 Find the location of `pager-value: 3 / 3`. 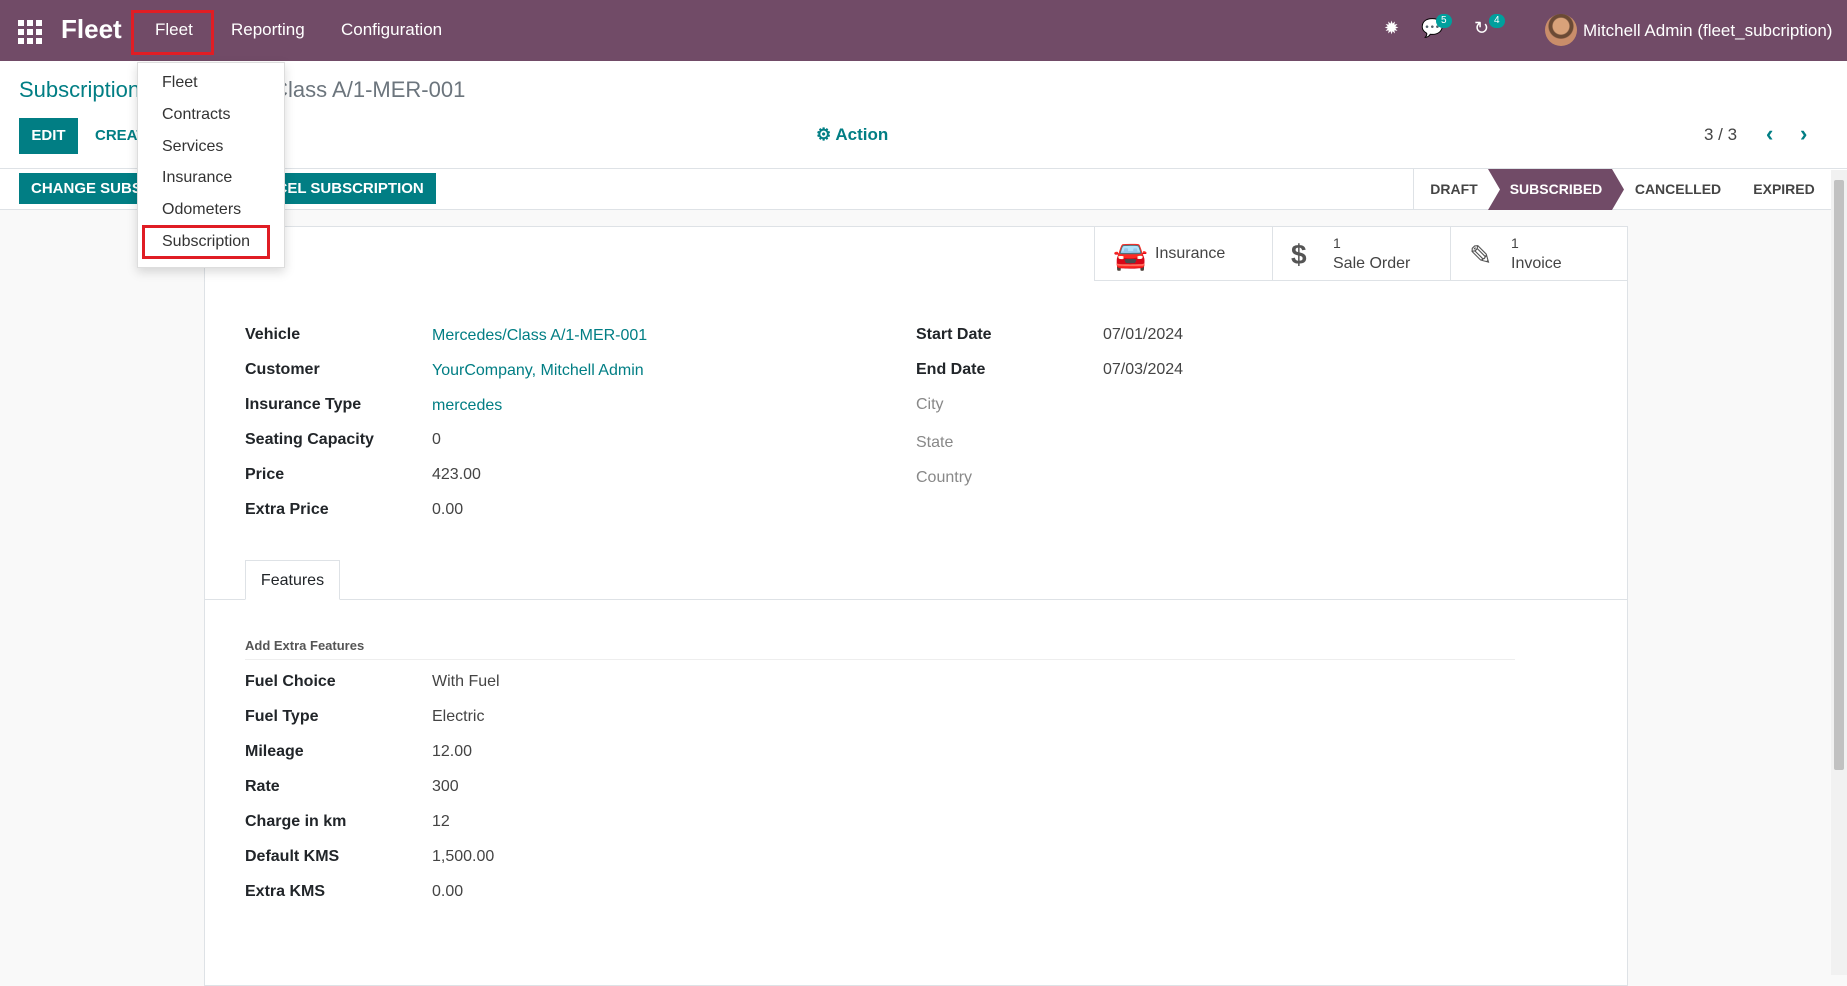

pager-value: 3 / 3 is located at coordinates (1721, 134).